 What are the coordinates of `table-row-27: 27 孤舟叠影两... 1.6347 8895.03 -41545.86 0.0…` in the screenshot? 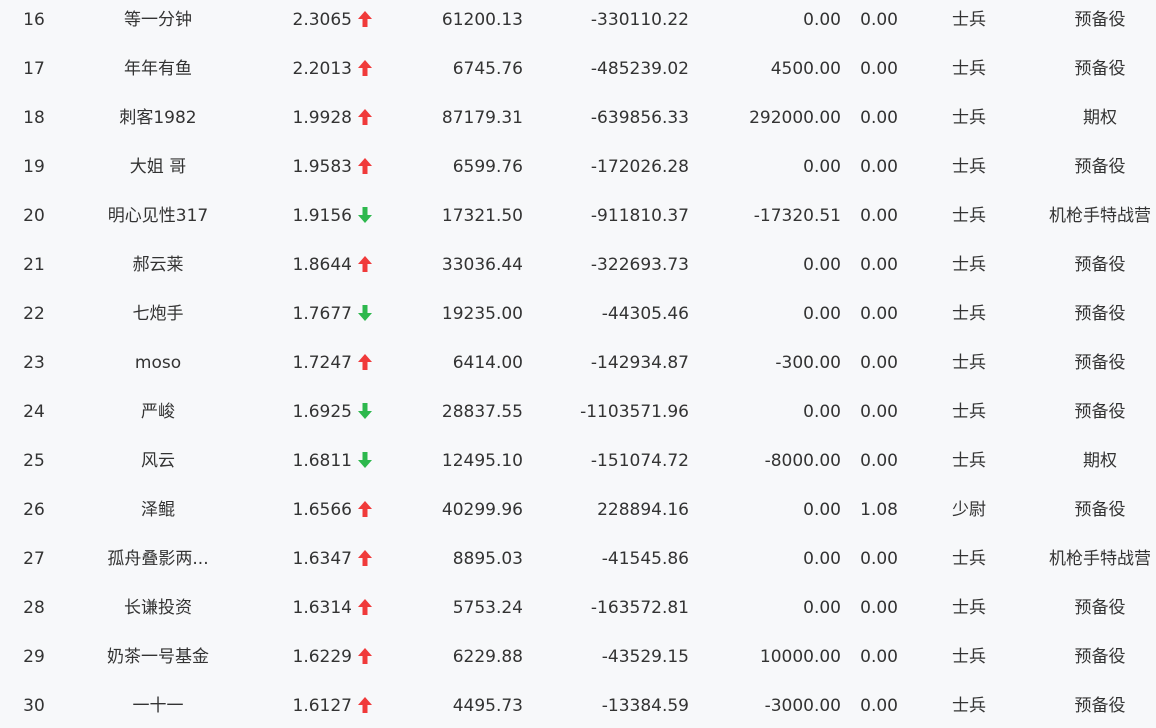 It's located at (578, 563).